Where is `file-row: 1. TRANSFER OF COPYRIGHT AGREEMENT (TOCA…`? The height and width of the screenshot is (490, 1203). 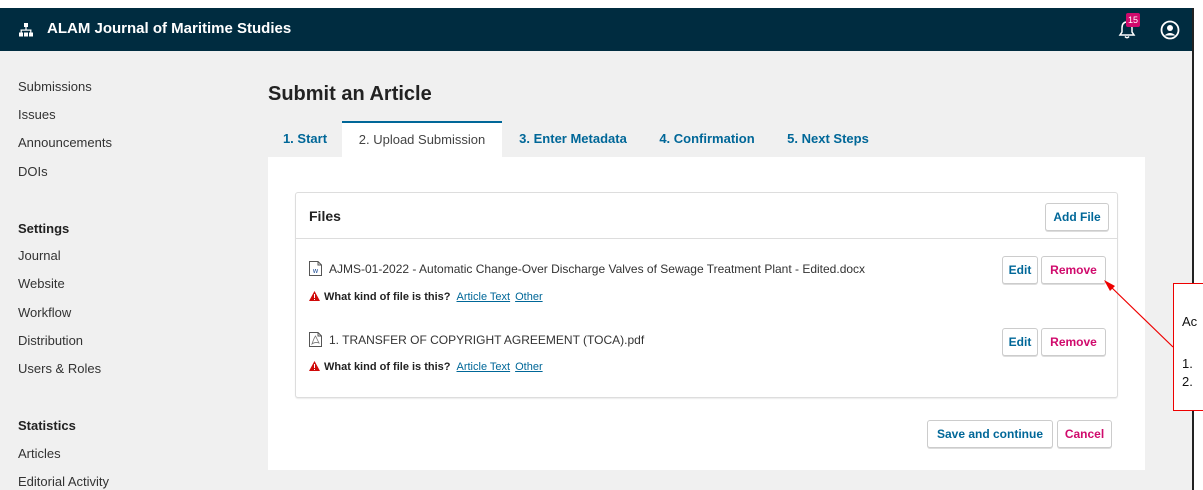 file-row: 1. TRANSFER OF COPYRIGHT AGREEMENT (TOCA… is located at coordinates (706, 351).